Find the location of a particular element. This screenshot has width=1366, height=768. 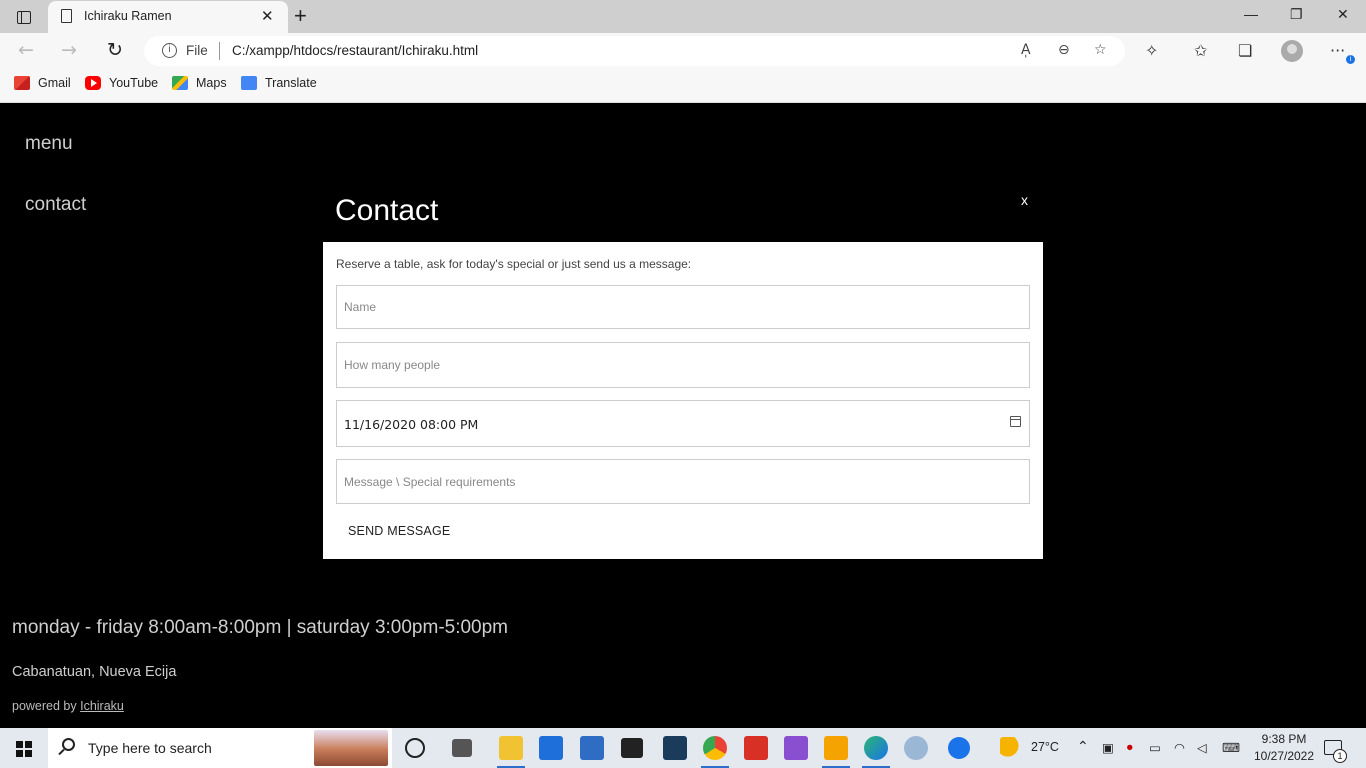

page-icon is located at coordinates (66, 16).